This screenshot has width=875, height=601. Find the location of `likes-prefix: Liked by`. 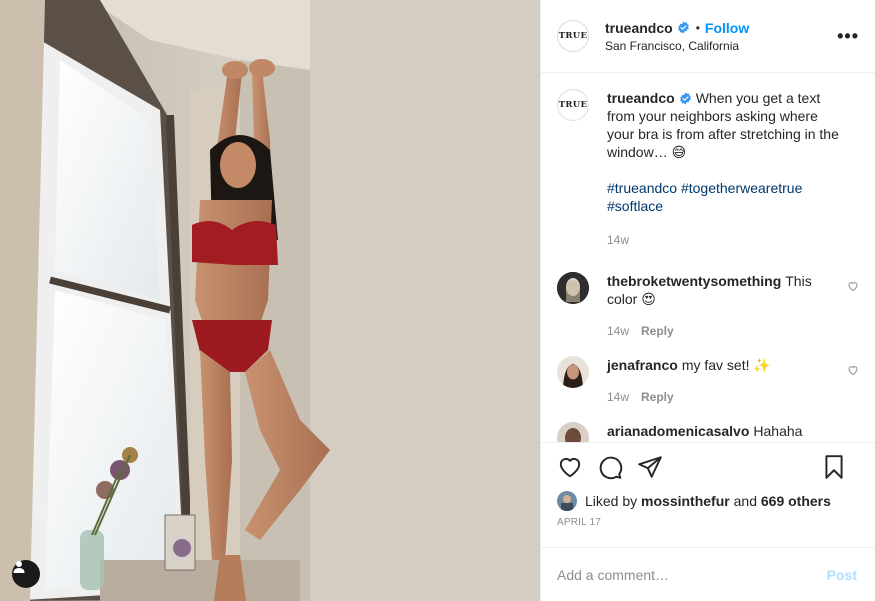

likes-prefix: Liked by is located at coordinates (611, 501).